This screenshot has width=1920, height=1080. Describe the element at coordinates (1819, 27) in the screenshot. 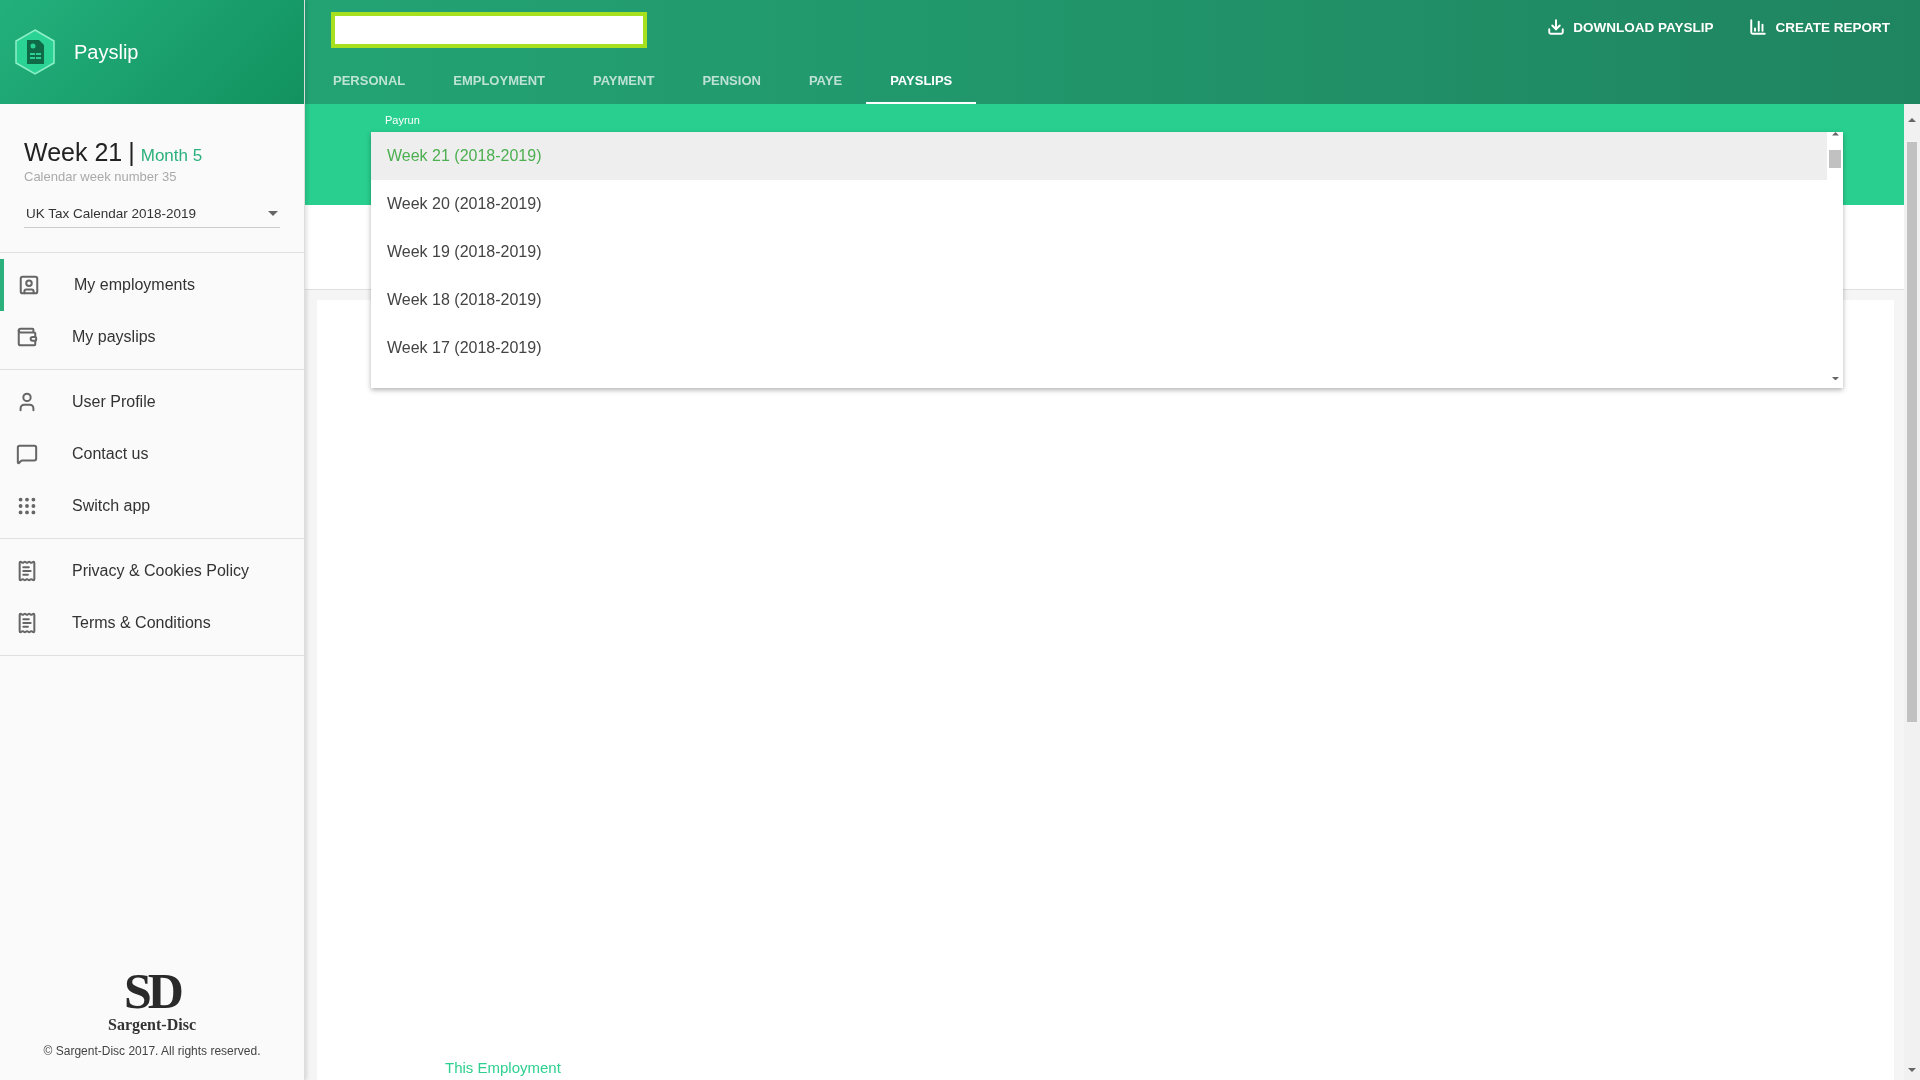

I see `header-action-button: CREATE REPORT` at that location.